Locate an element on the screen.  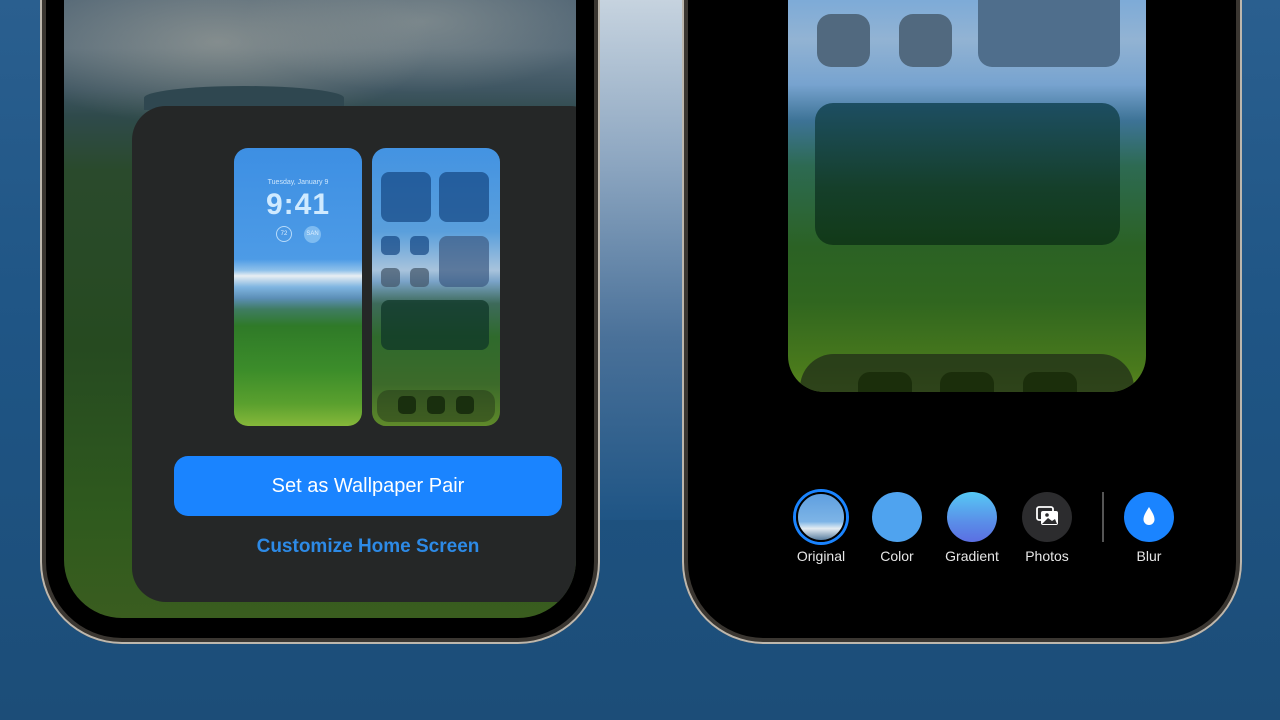
lock-time: 9:41 is located at coordinates (298, 204).